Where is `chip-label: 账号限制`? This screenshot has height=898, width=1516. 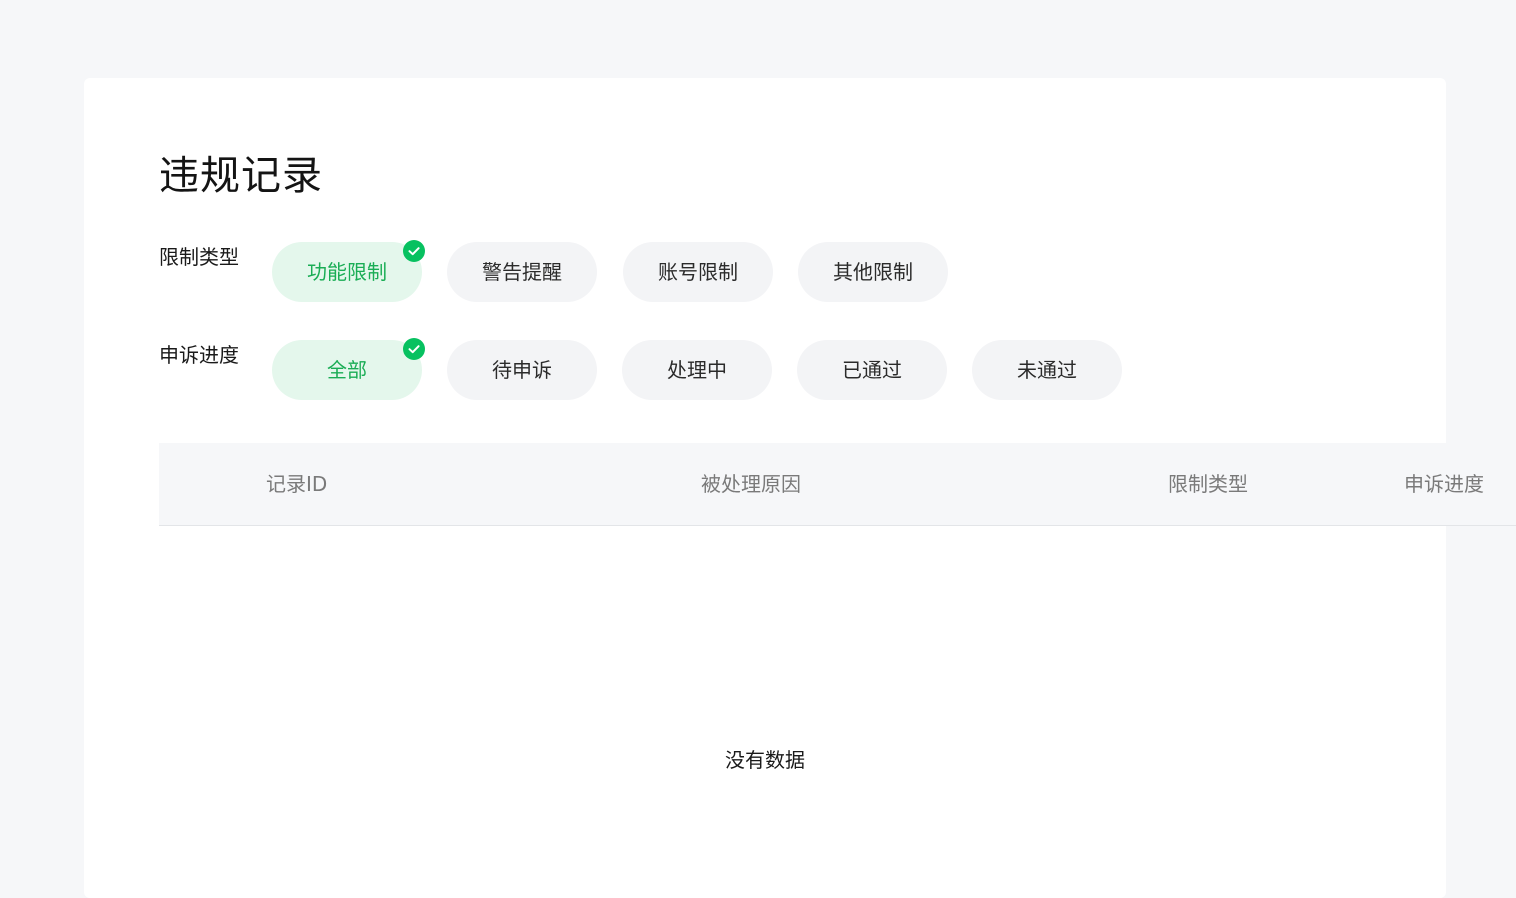 chip-label: 账号限制 is located at coordinates (698, 272).